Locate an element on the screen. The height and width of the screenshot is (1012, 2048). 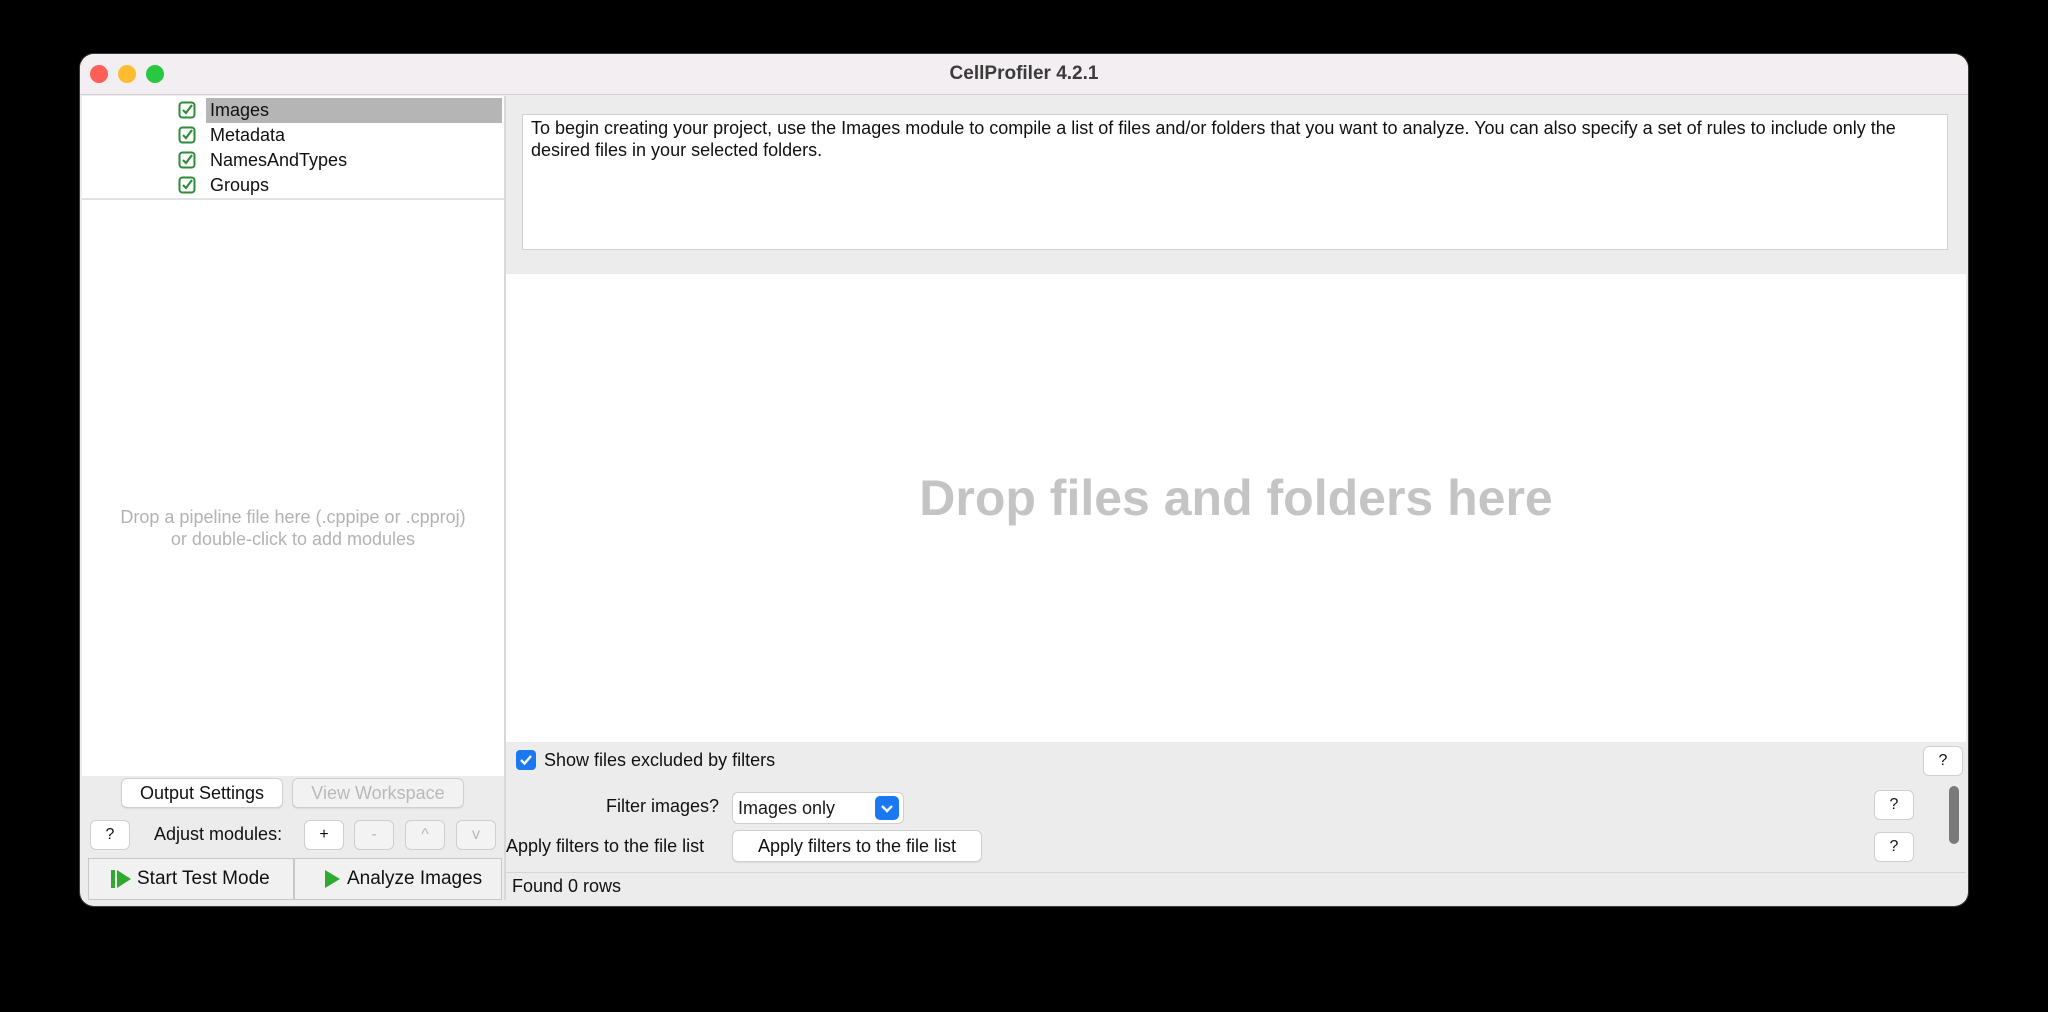
module-item-groups: Groups is located at coordinates (293, 185).